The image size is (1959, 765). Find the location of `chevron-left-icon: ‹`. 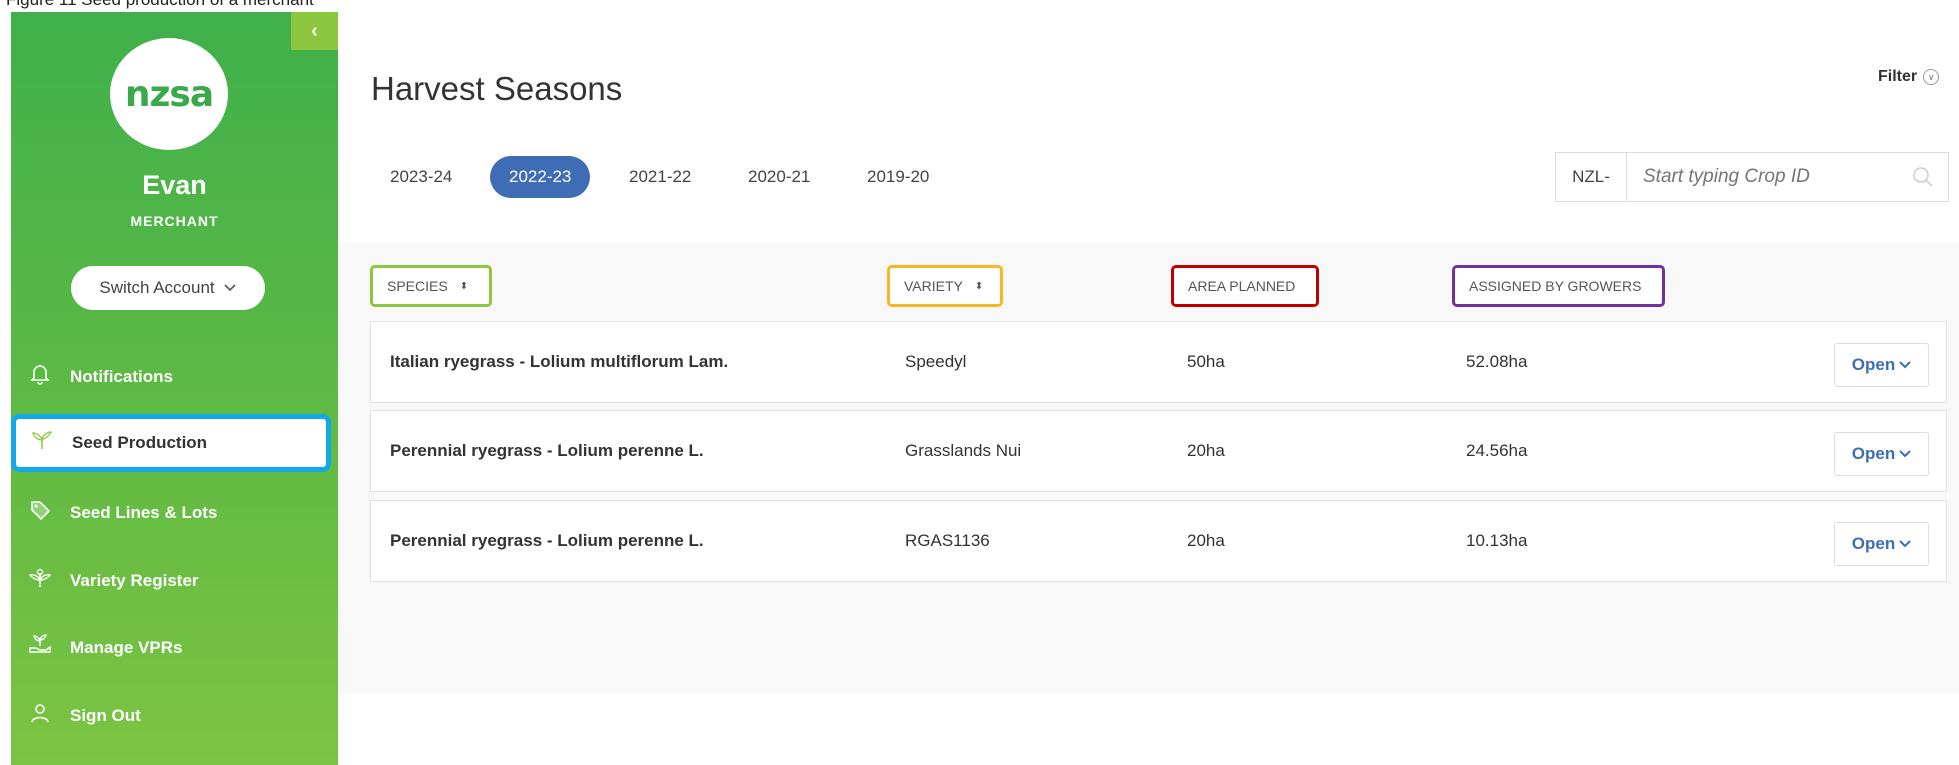

chevron-left-icon: ‹ is located at coordinates (314, 30).